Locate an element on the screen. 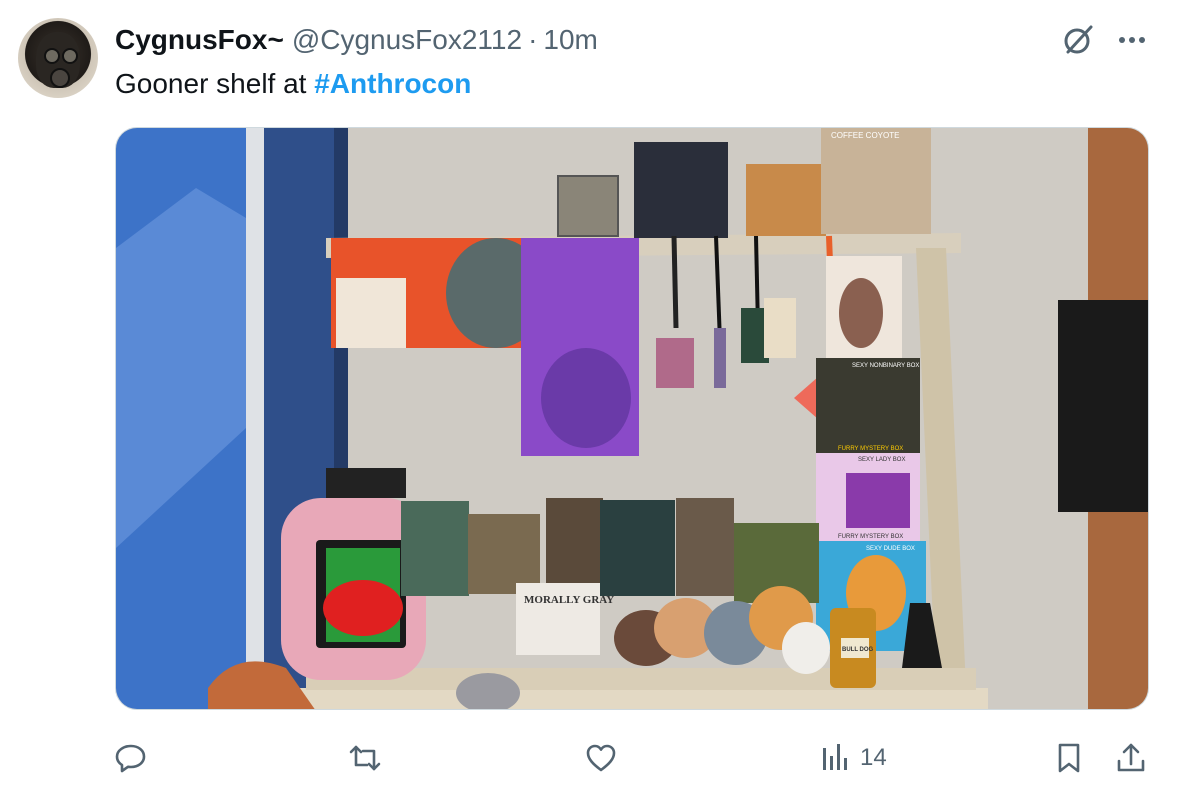 The width and height of the screenshot is (1179, 800). more-icon is located at coordinates (1132, 40).